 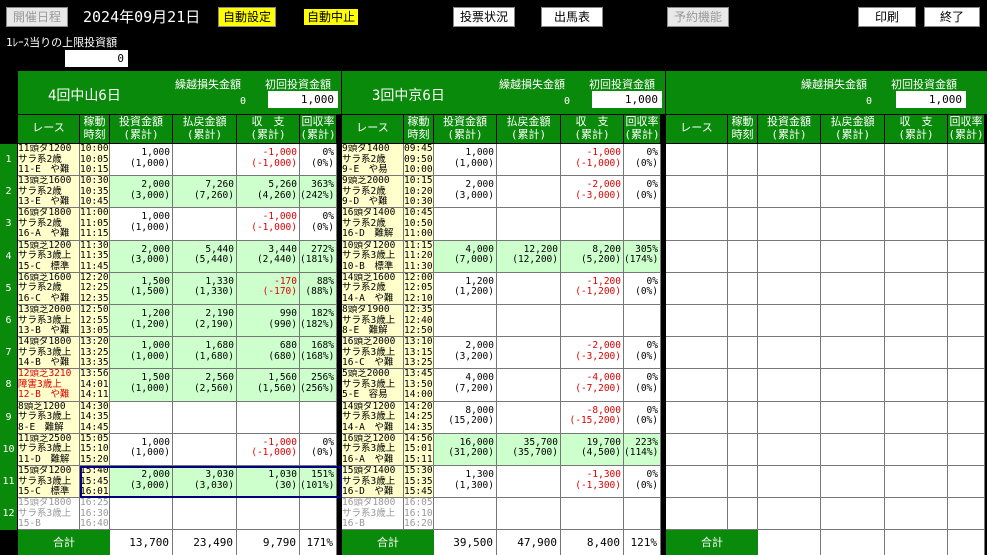 What do you see at coordinates (49, 192) in the screenshot?
I see `cell-race: 13頭芝1600 サラ系2歳 13-E や難` at bounding box center [49, 192].